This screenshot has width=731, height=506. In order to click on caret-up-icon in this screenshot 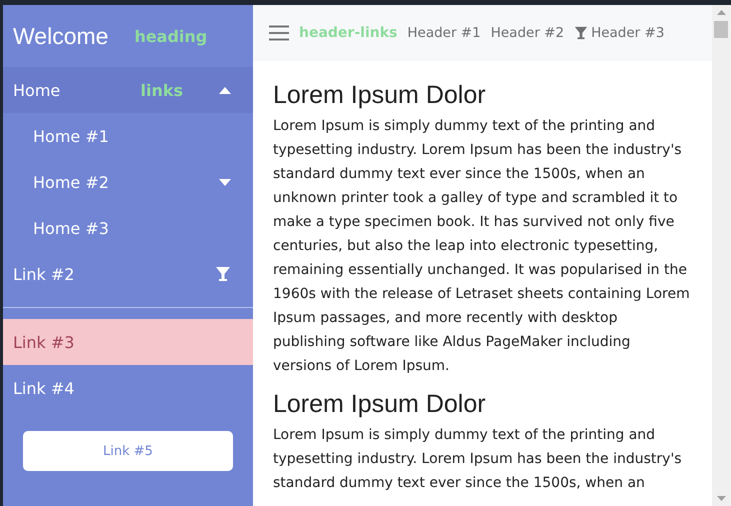, I will do `click(225, 90)`.